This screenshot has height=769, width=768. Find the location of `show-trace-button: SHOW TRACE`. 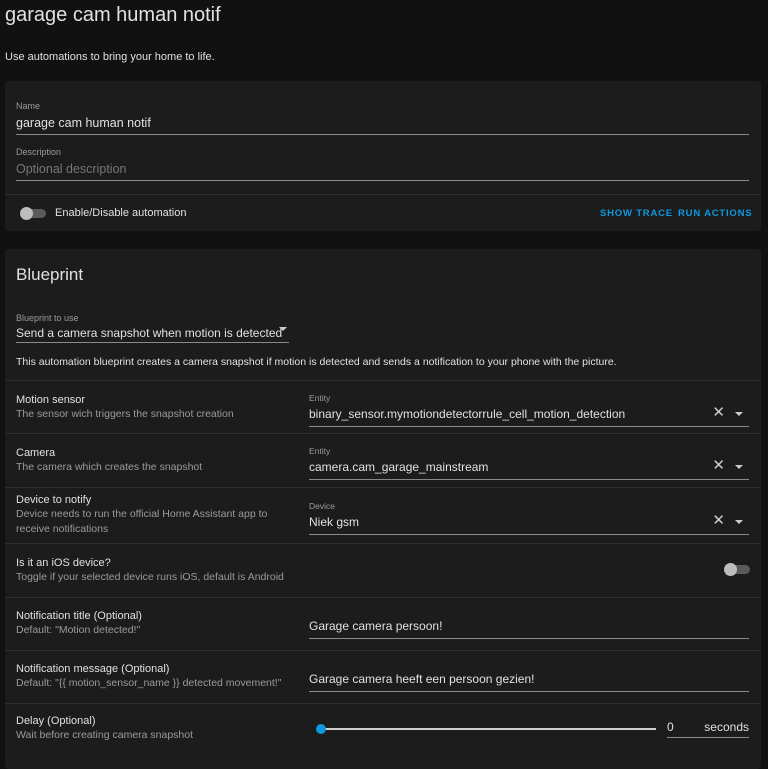

show-trace-button: SHOW TRACE is located at coordinates (636, 213).